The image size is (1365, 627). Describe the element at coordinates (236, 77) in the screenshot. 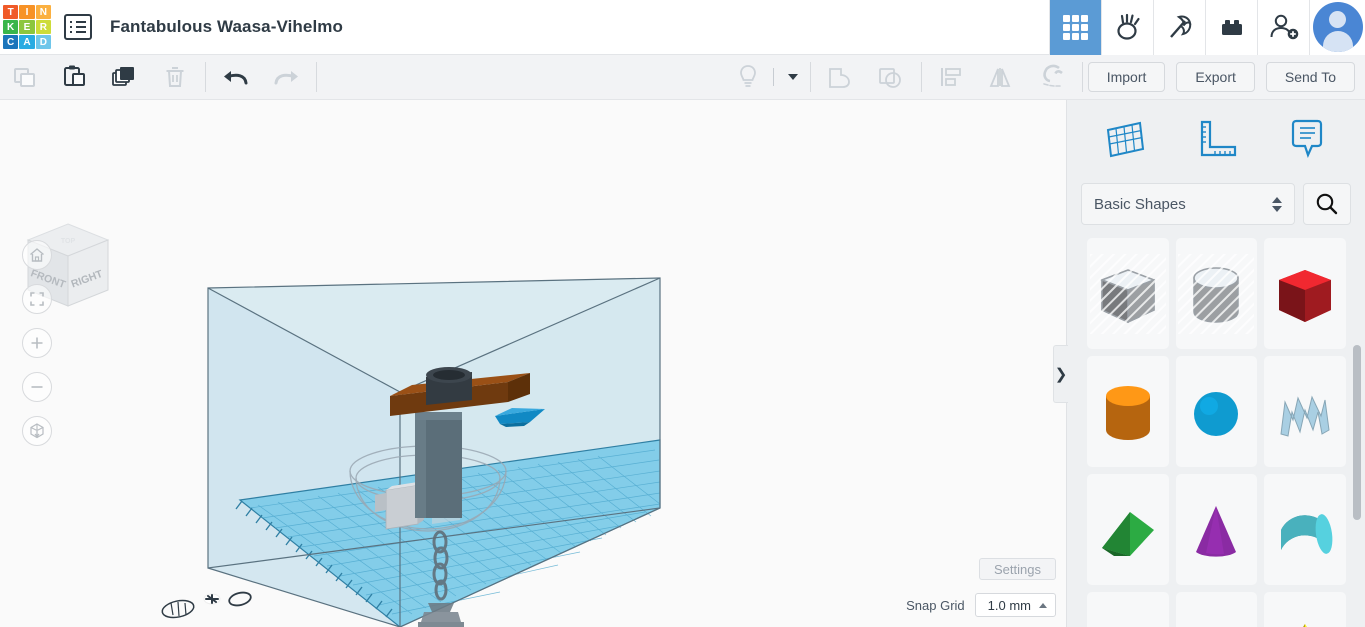

I see `undo-button` at that location.